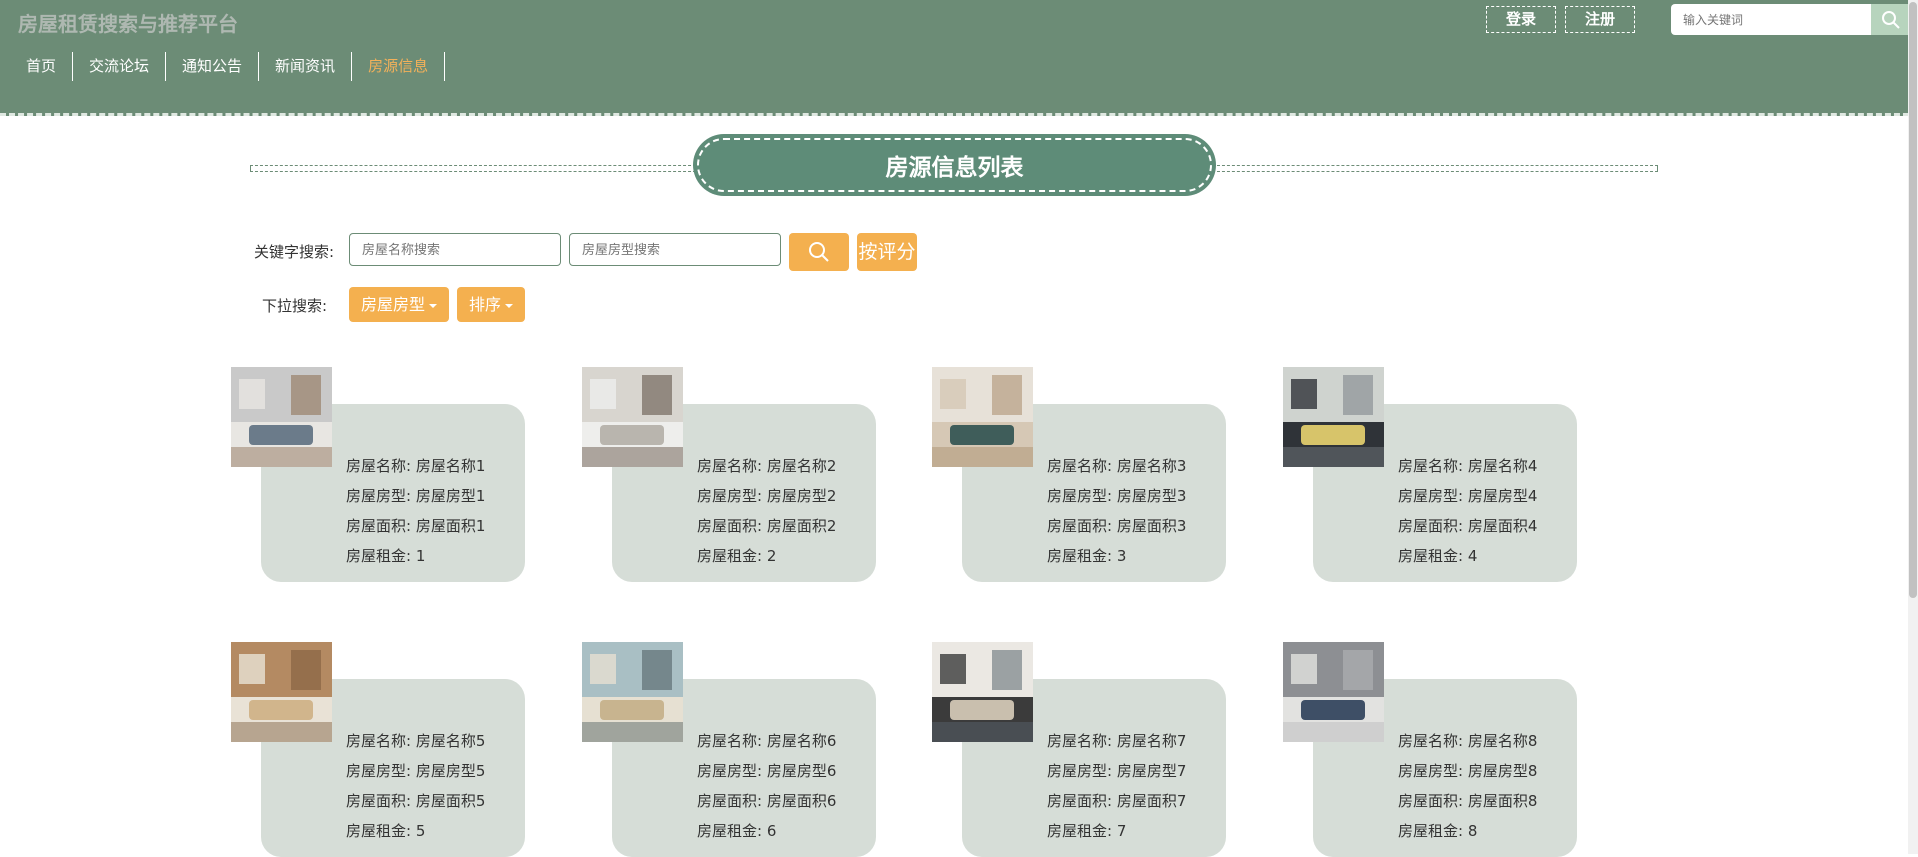 Image resolution: width=1918 pixels, height=857 pixels. I want to click on sort-dropdown: 排序, so click(491, 304).